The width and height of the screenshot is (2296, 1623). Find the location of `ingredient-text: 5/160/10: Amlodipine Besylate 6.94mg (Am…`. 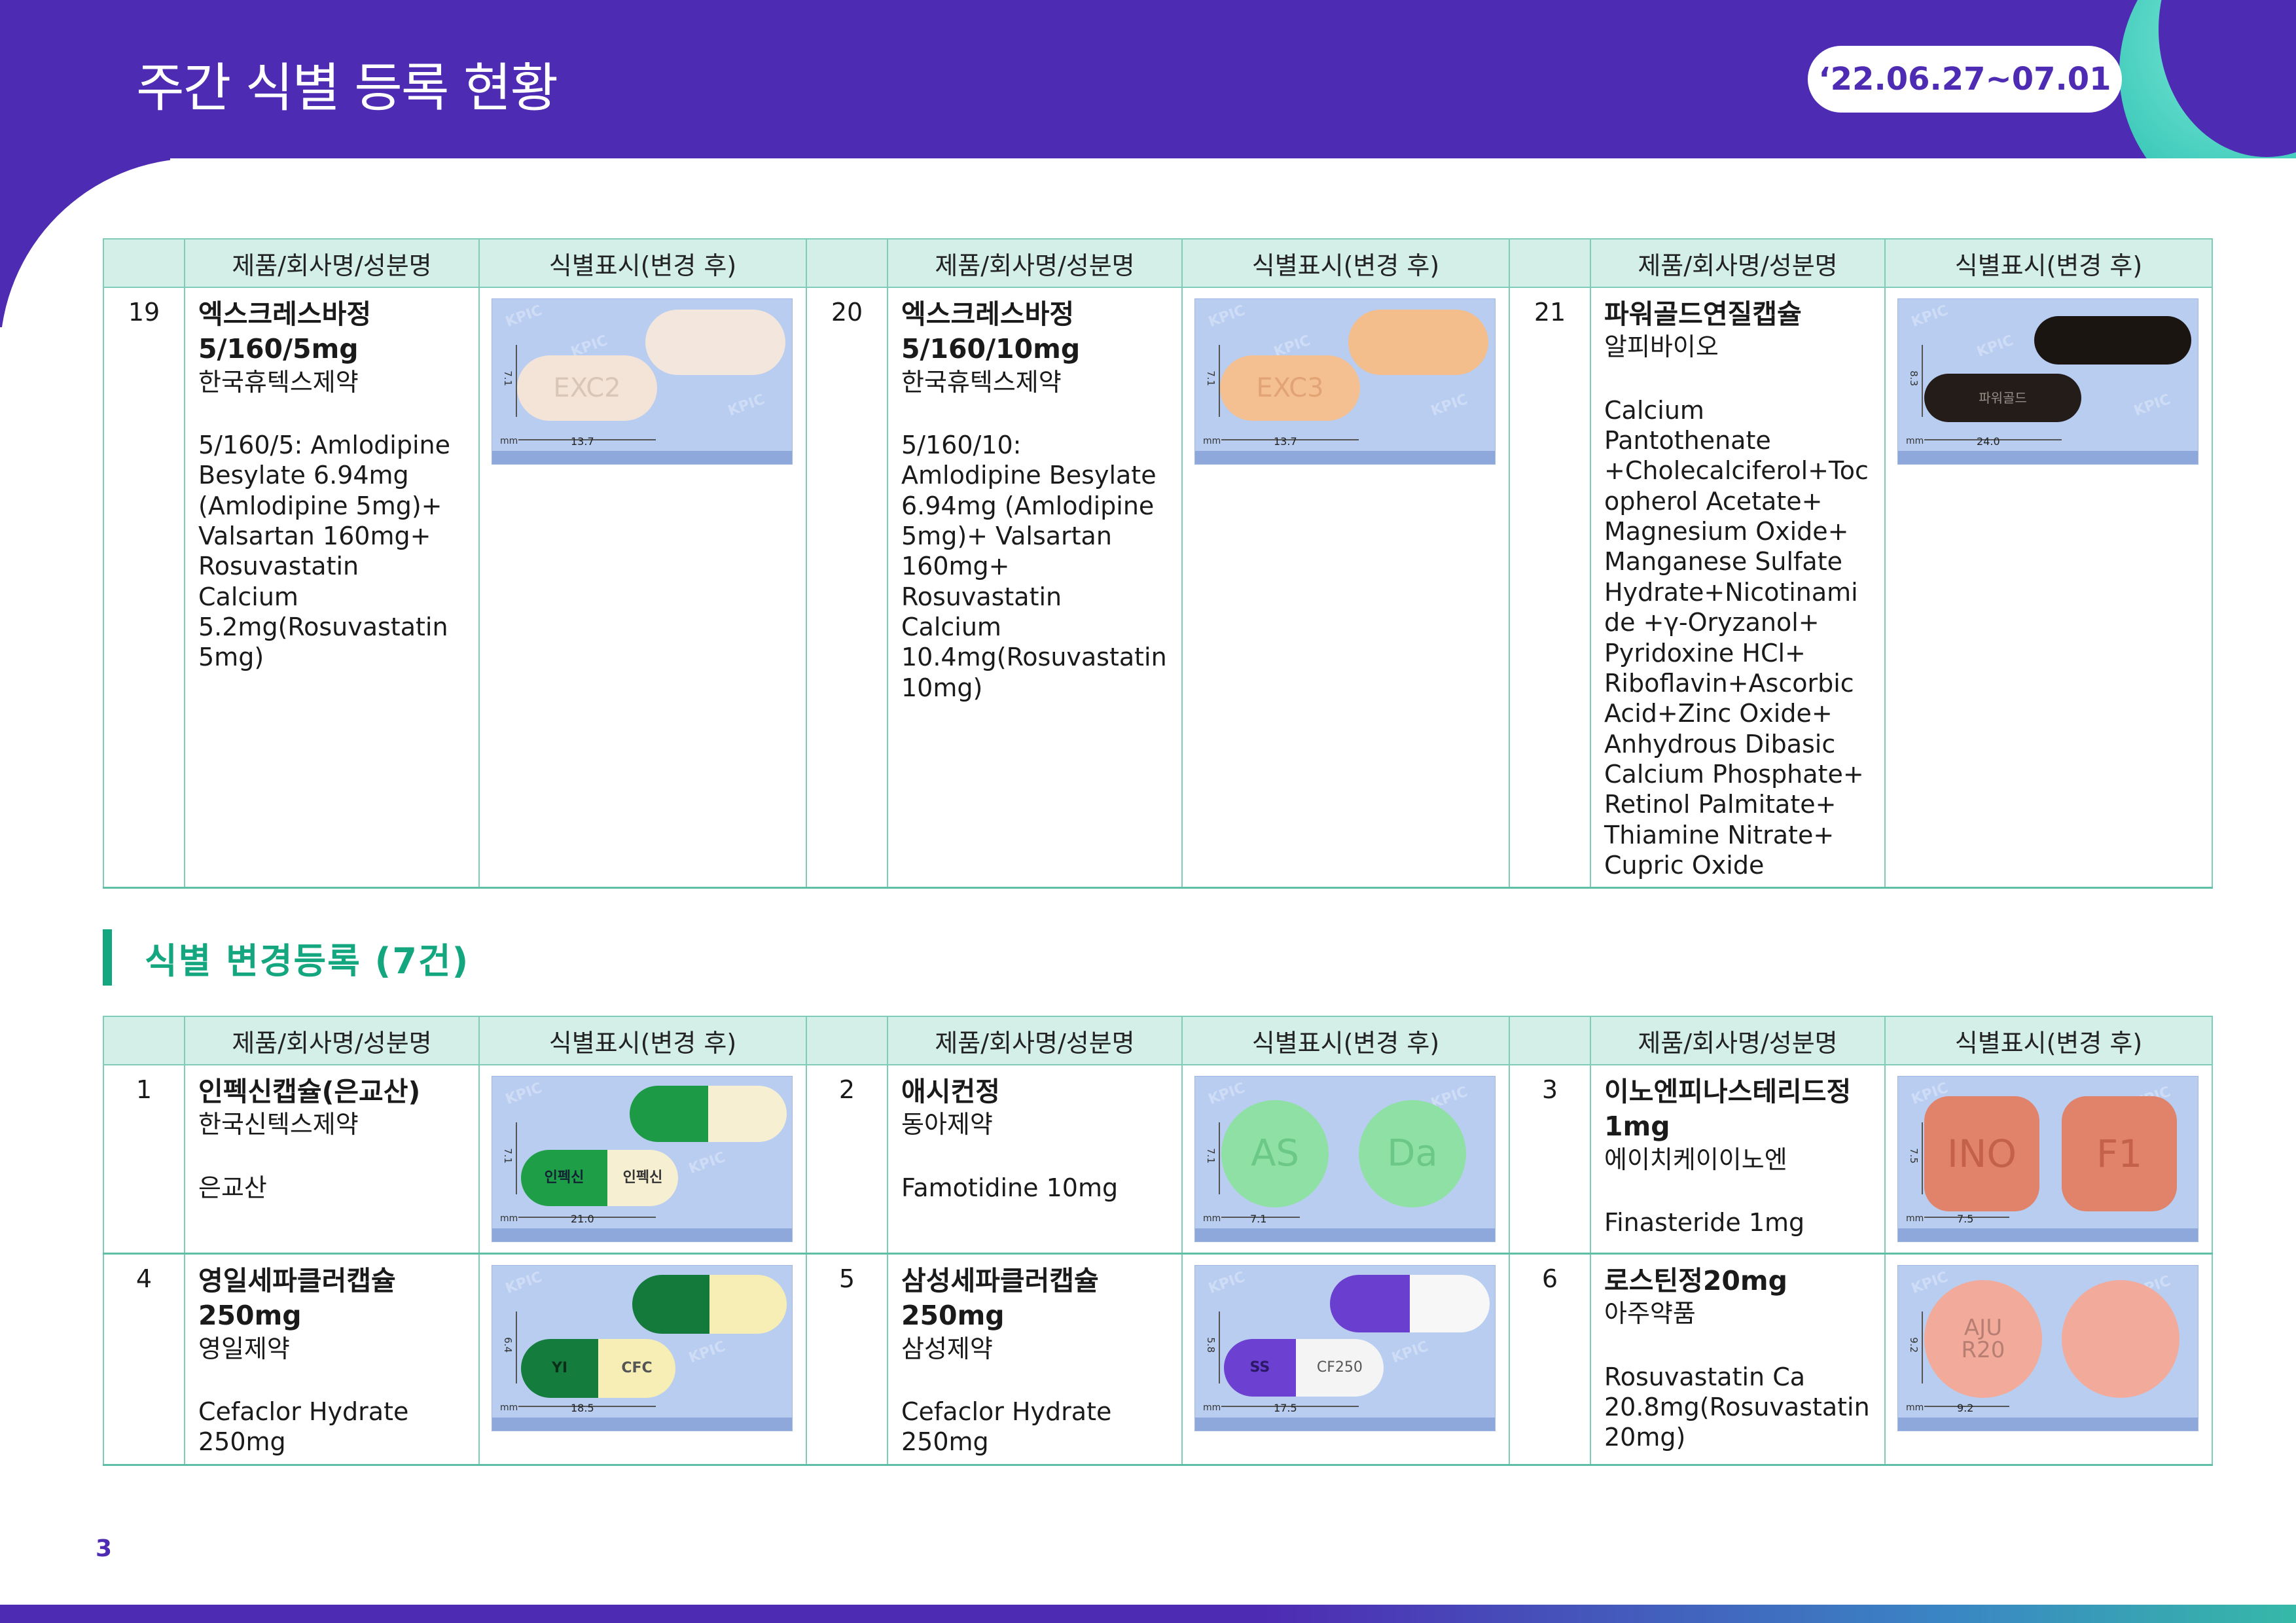

ingredient-text: 5/160/10: Amlodipine Besylate 6.94mg (Am… is located at coordinates (1034, 566).